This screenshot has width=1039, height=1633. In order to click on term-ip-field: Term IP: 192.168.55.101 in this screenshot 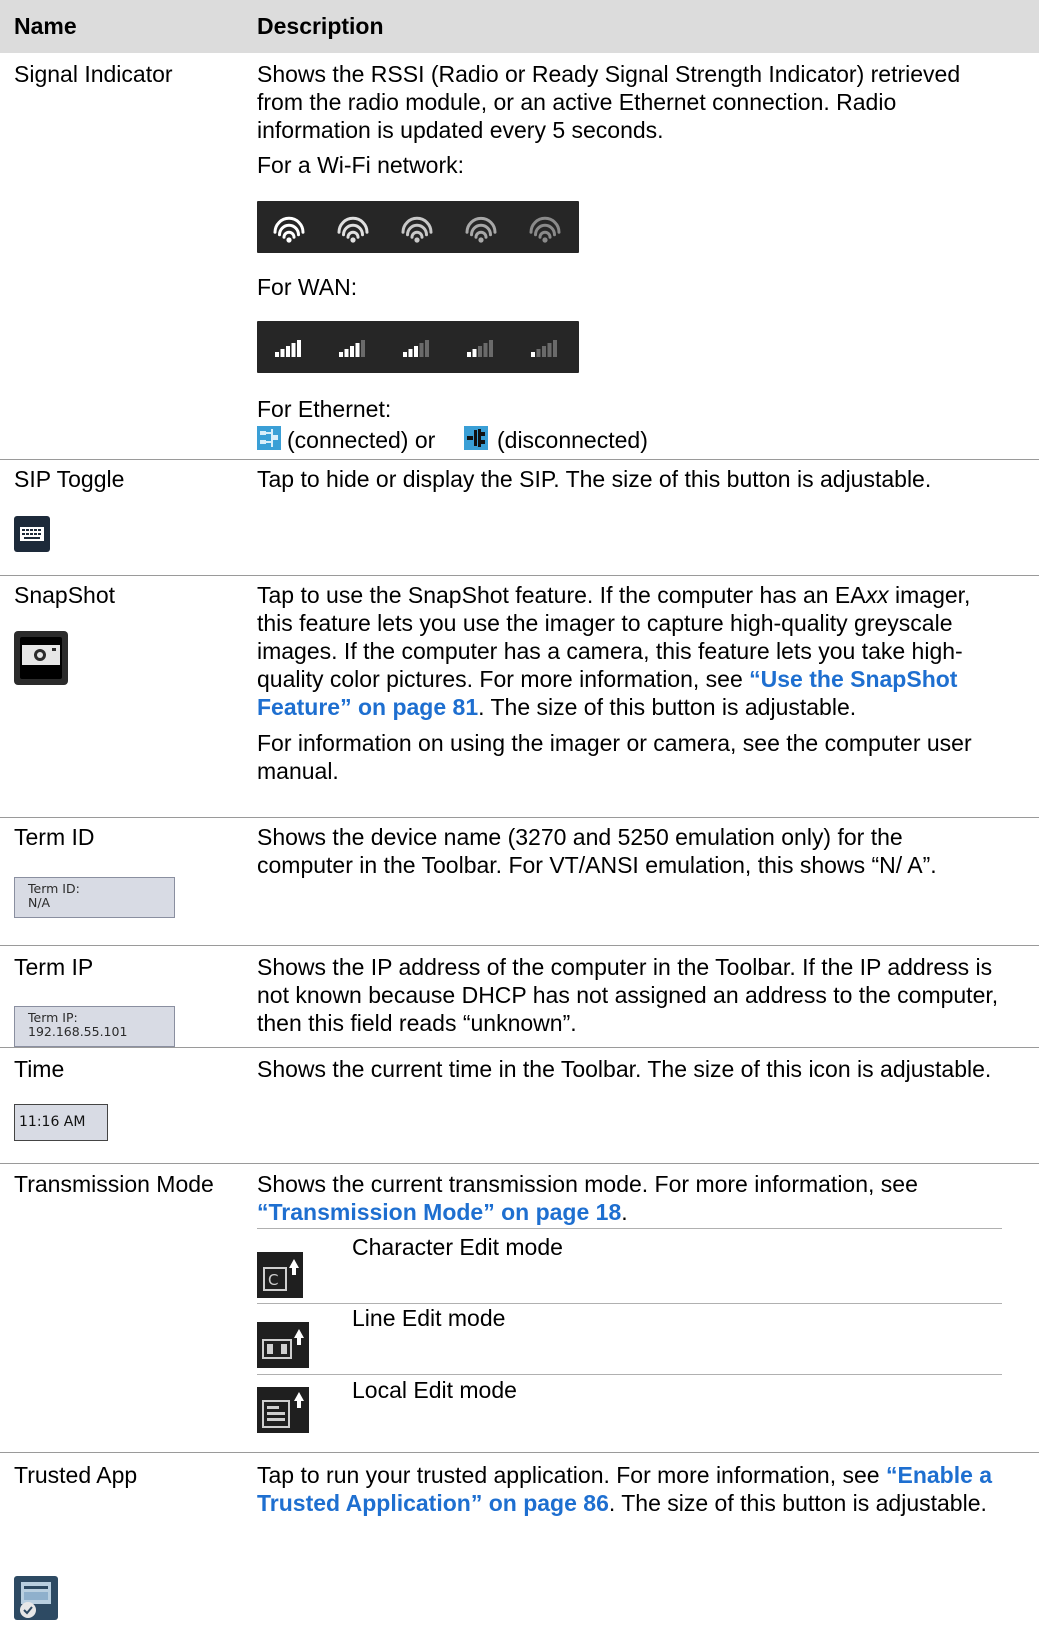, I will do `click(94, 1026)`.